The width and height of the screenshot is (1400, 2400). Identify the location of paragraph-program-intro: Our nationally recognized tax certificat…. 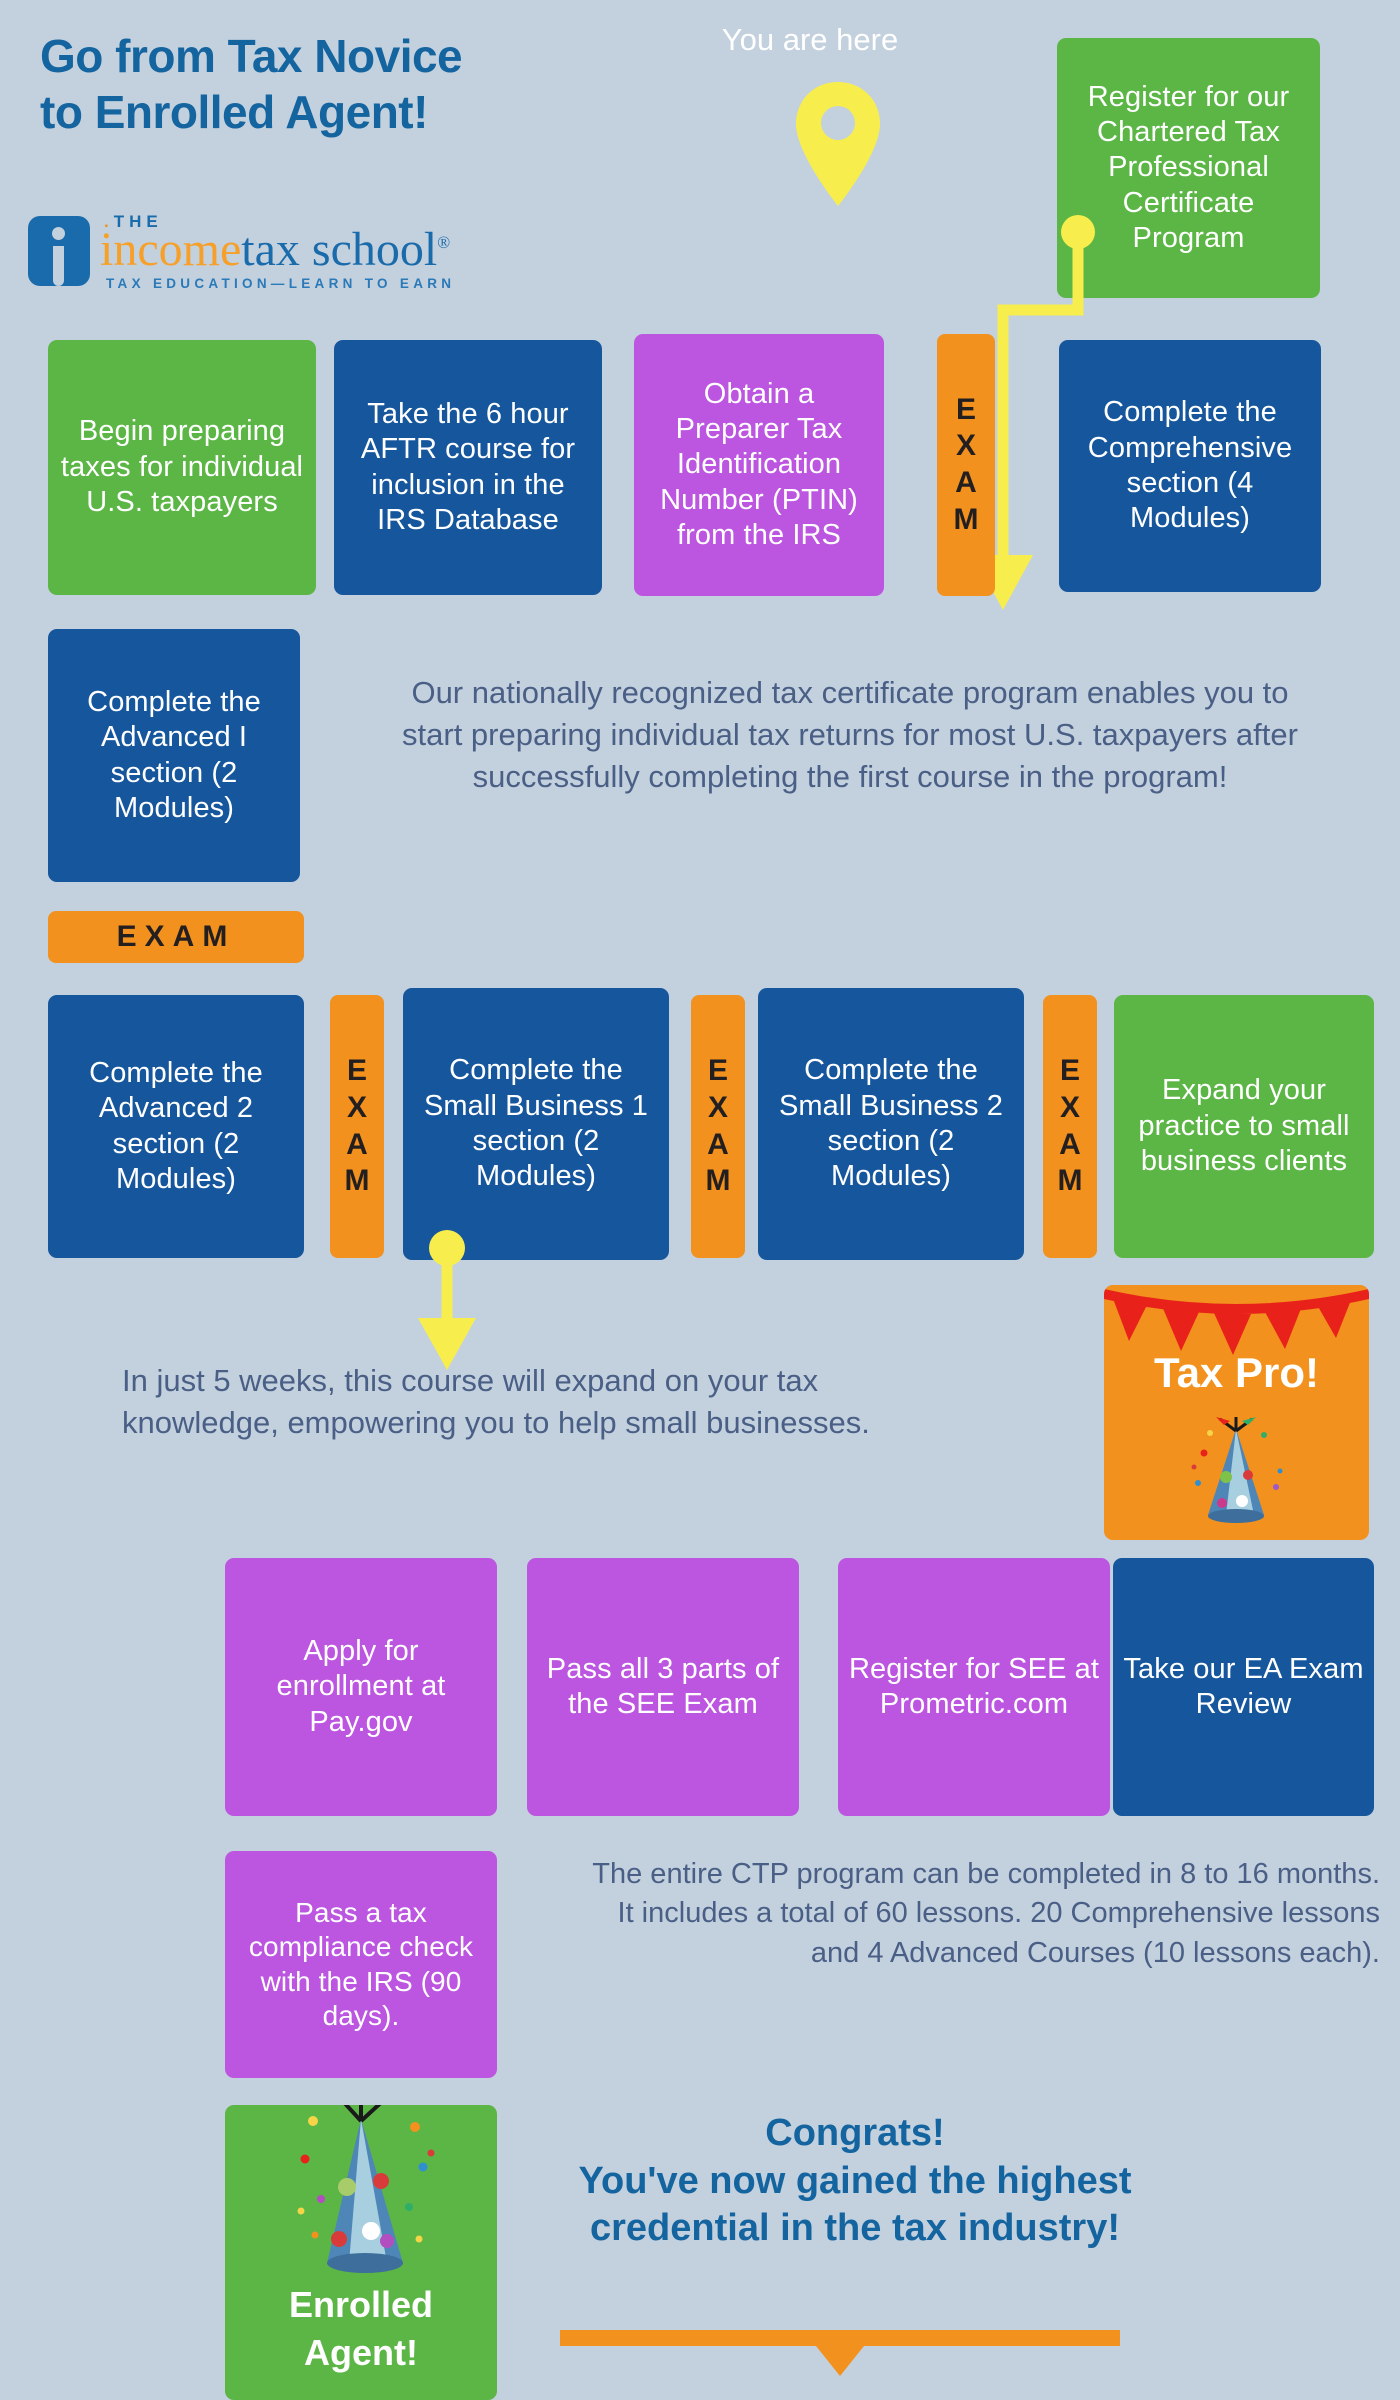
(850, 735).